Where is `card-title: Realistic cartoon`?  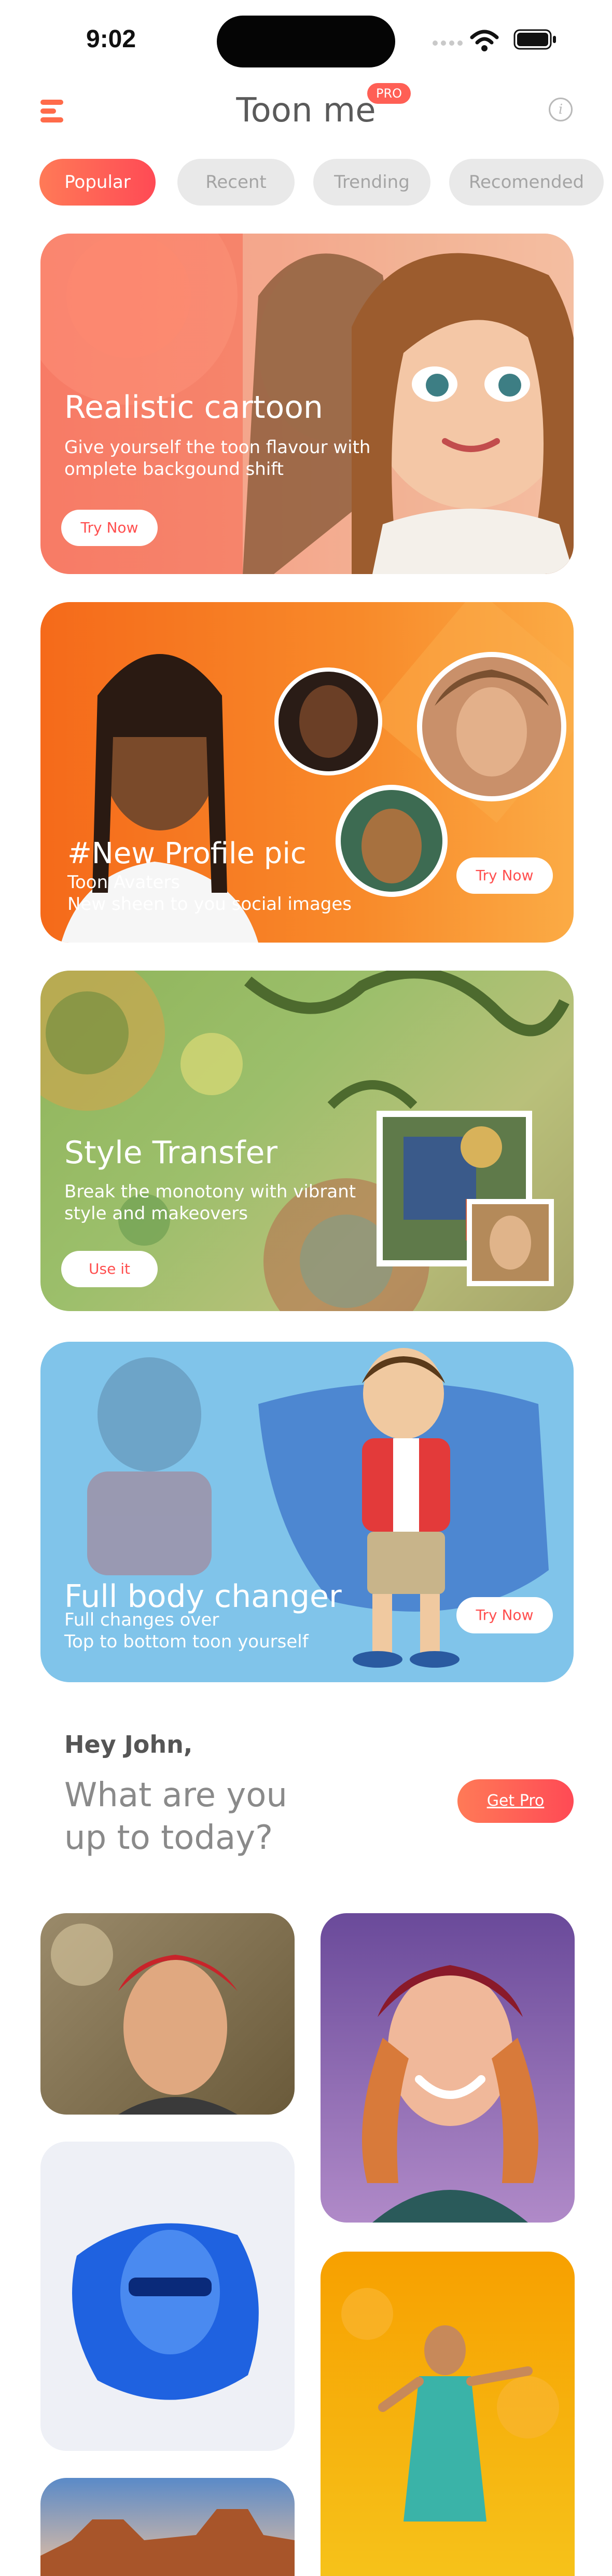 card-title: Realistic cartoon is located at coordinates (194, 407).